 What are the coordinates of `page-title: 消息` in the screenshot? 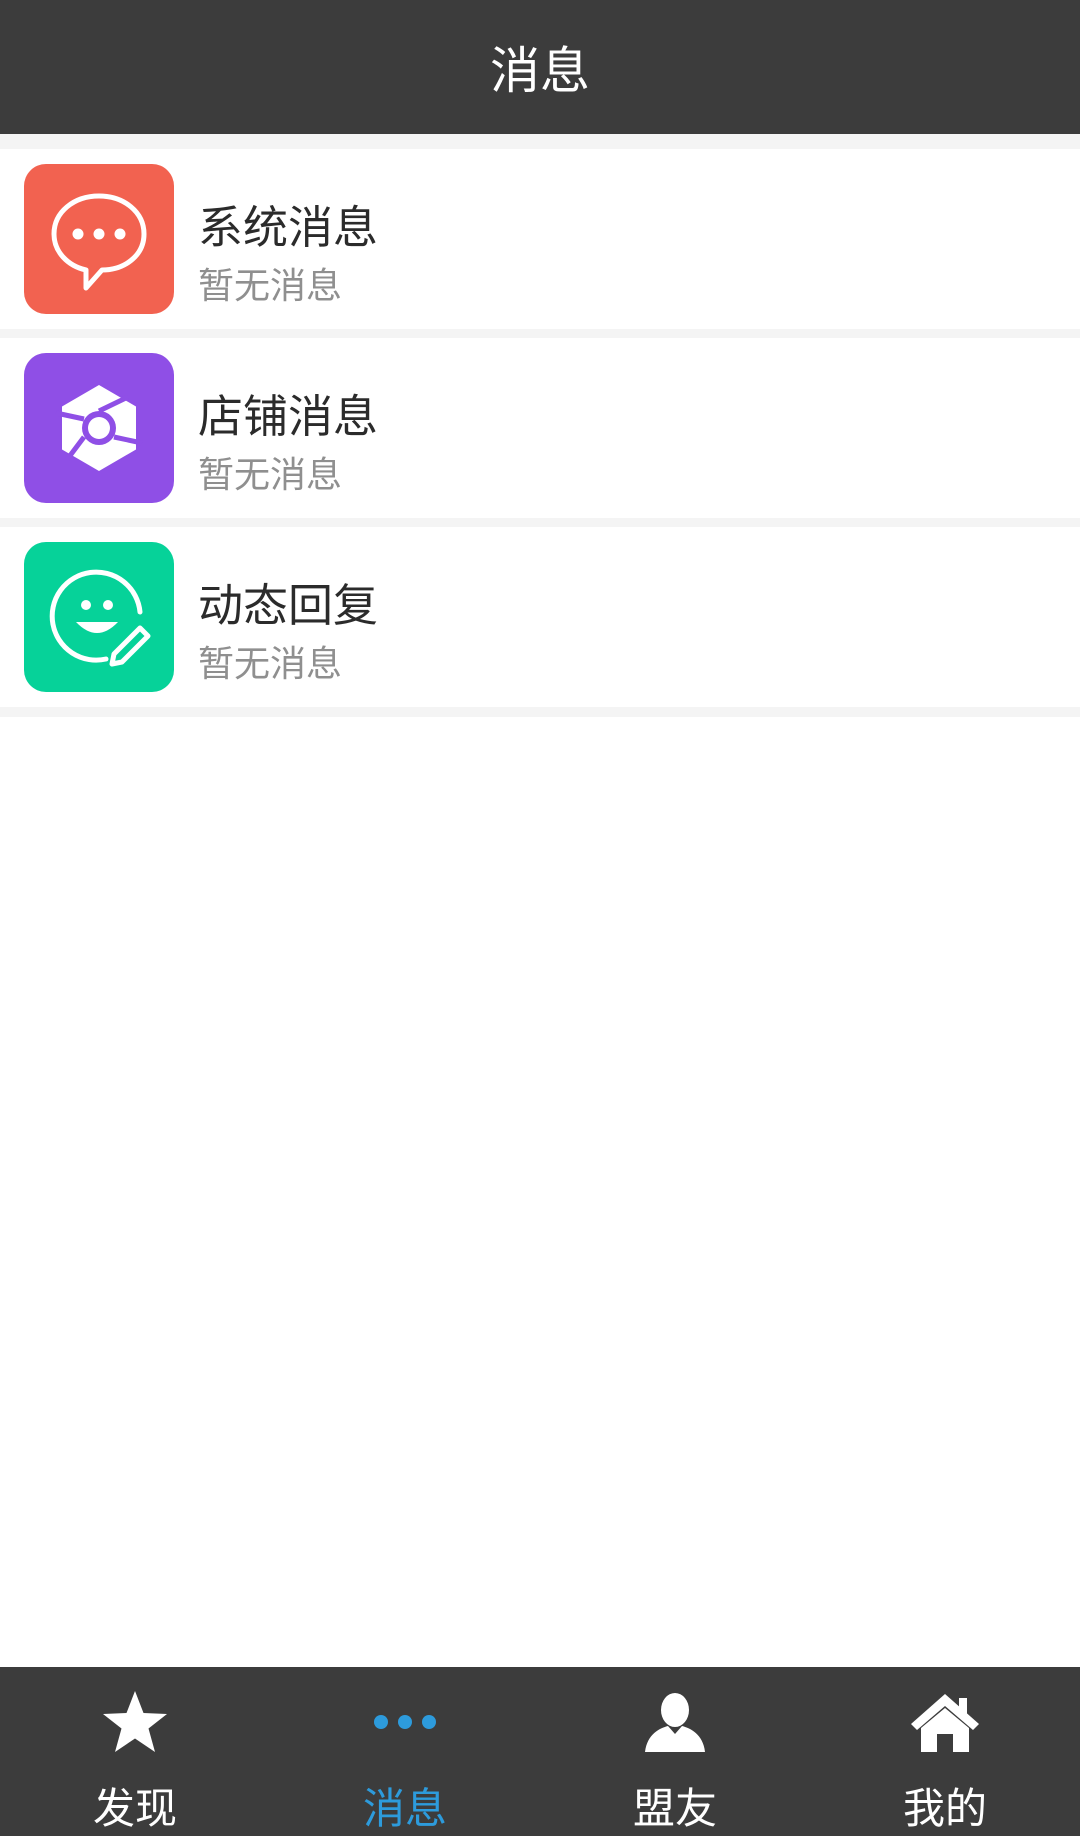 It's located at (540, 71).